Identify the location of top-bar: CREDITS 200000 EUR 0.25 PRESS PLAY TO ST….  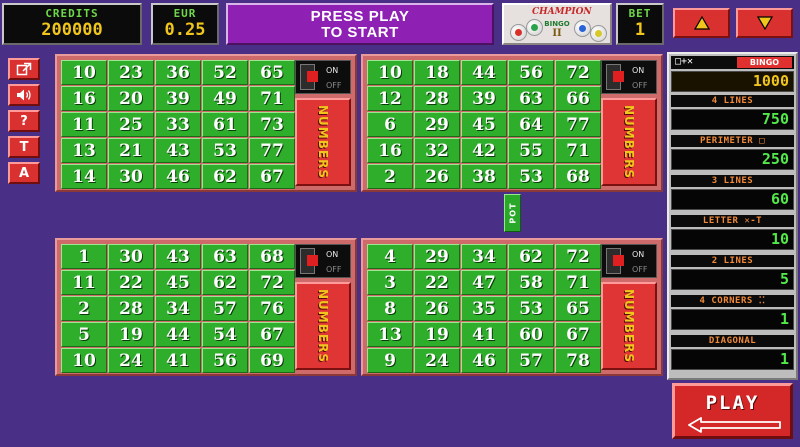
(400, 24).